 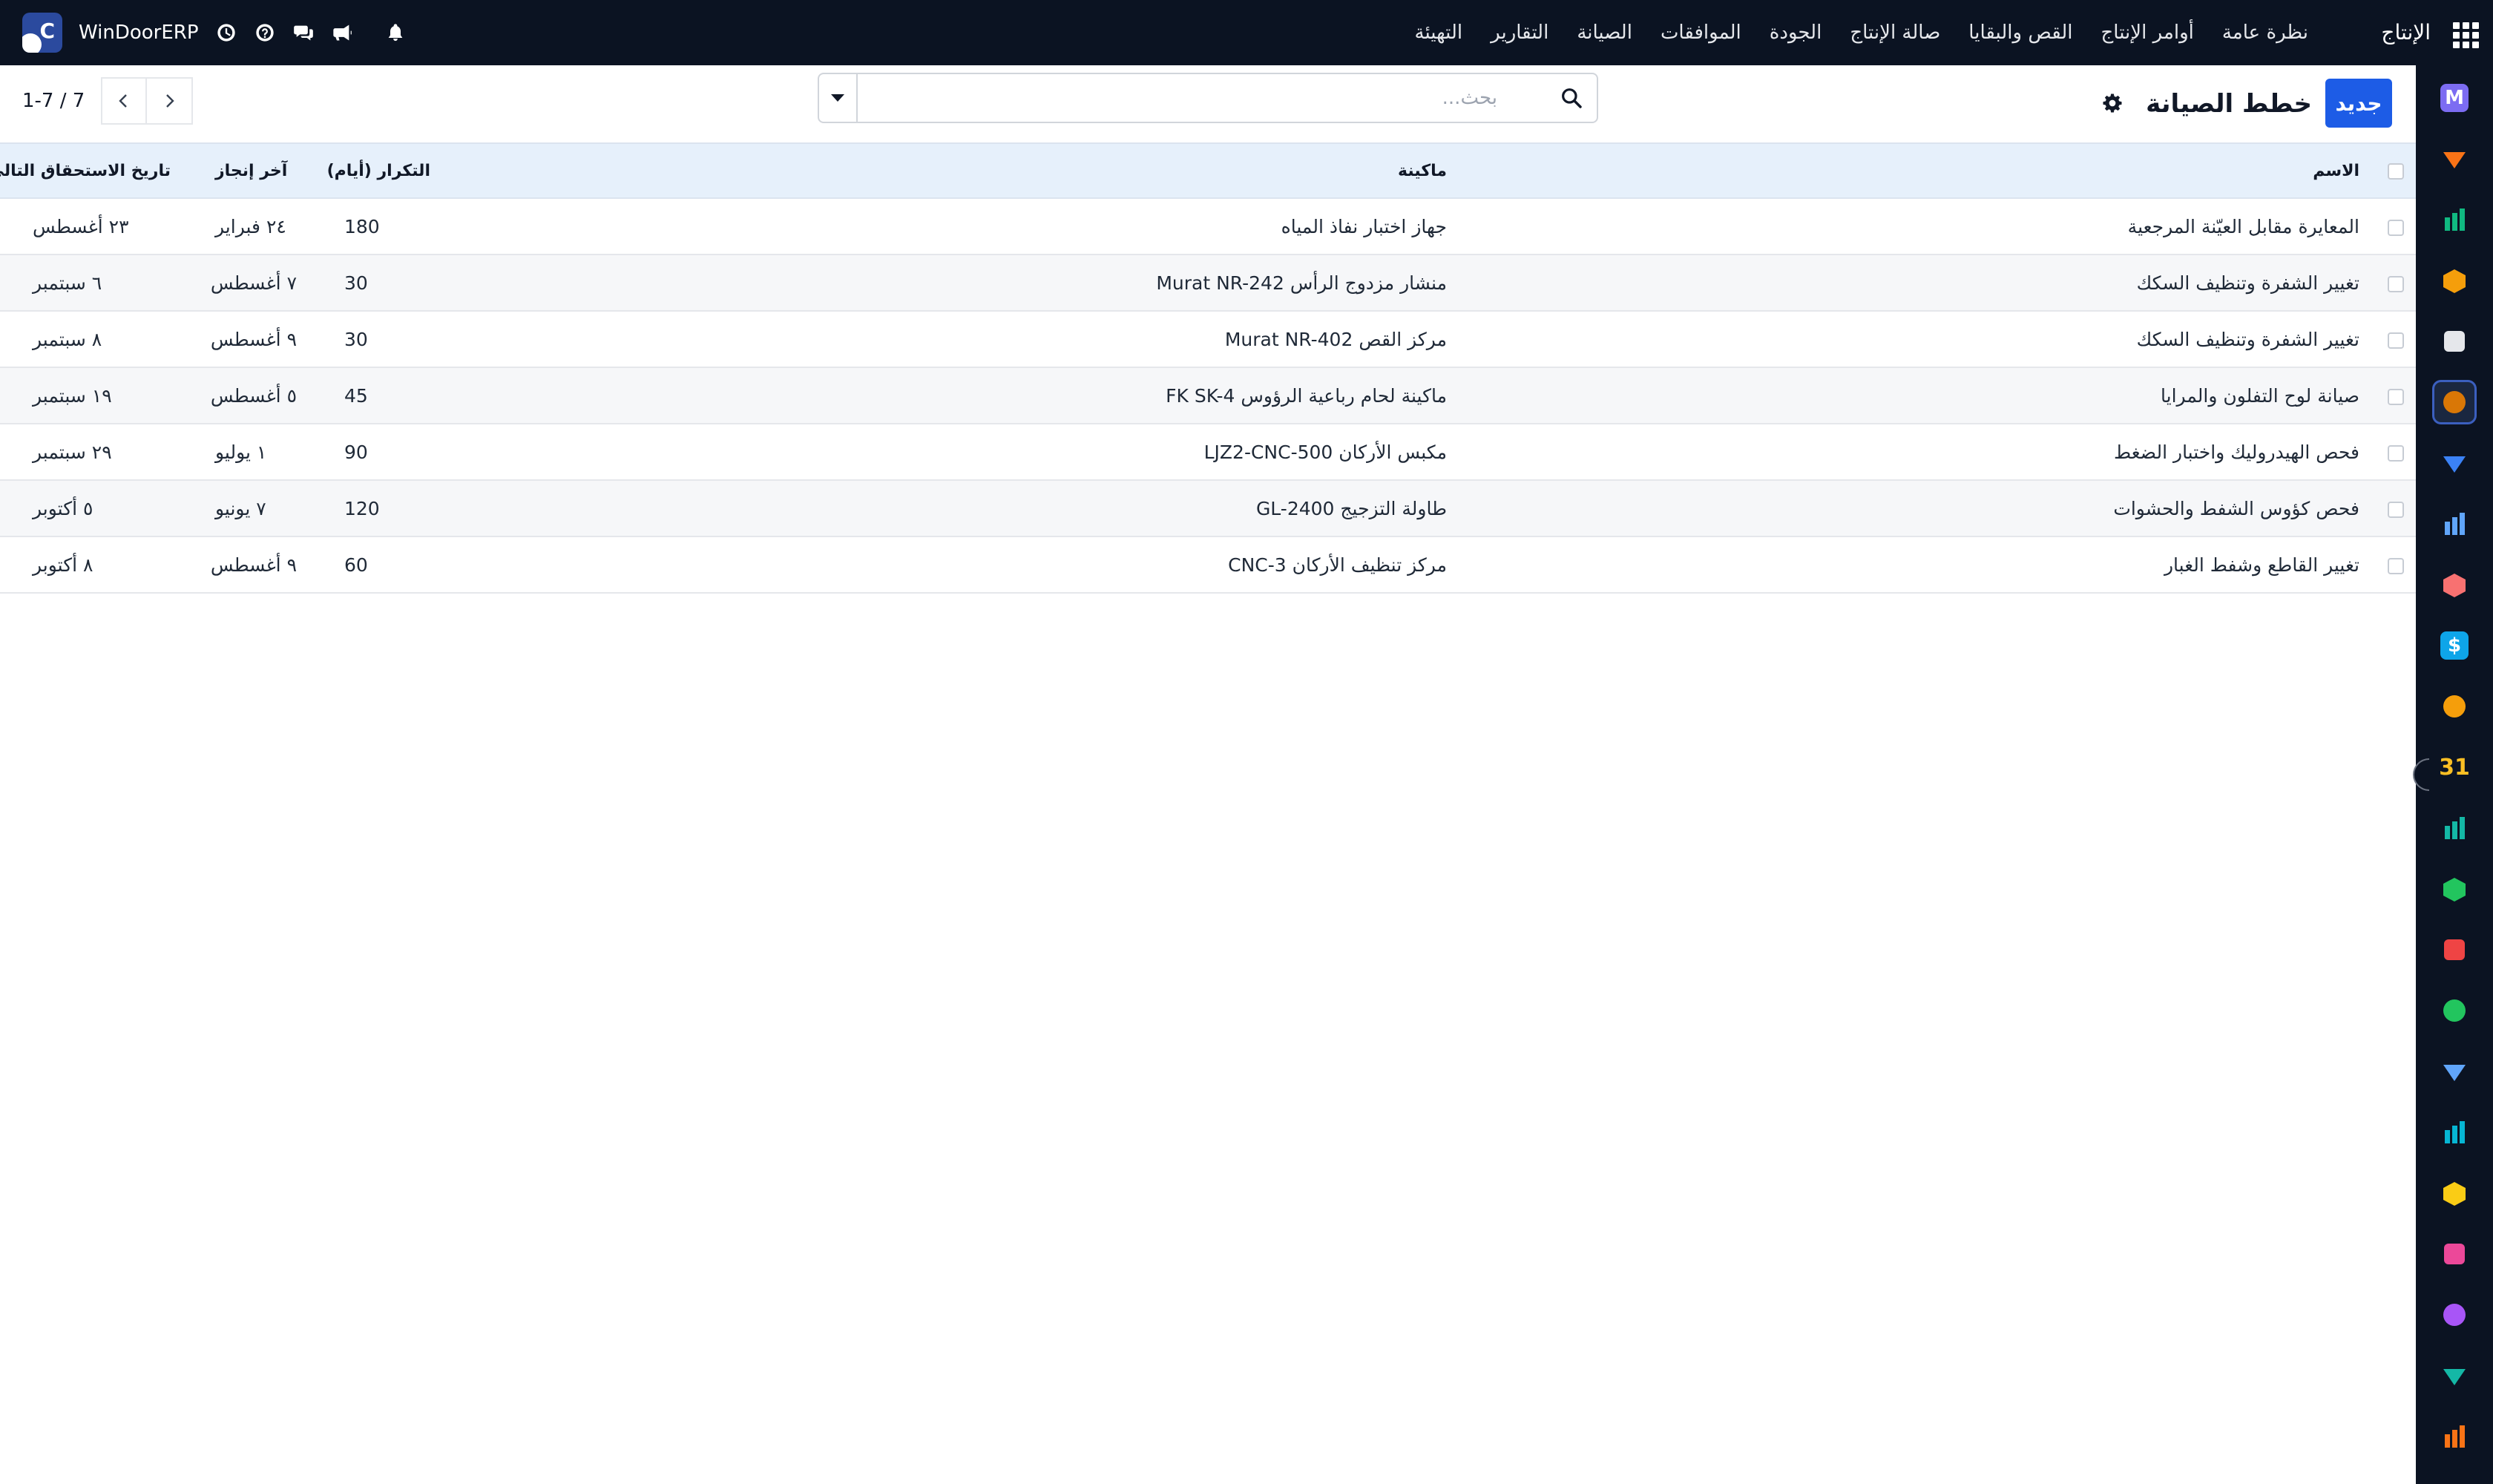 I want to click on company-name: WinDoorERP, so click(x=139, y=33).